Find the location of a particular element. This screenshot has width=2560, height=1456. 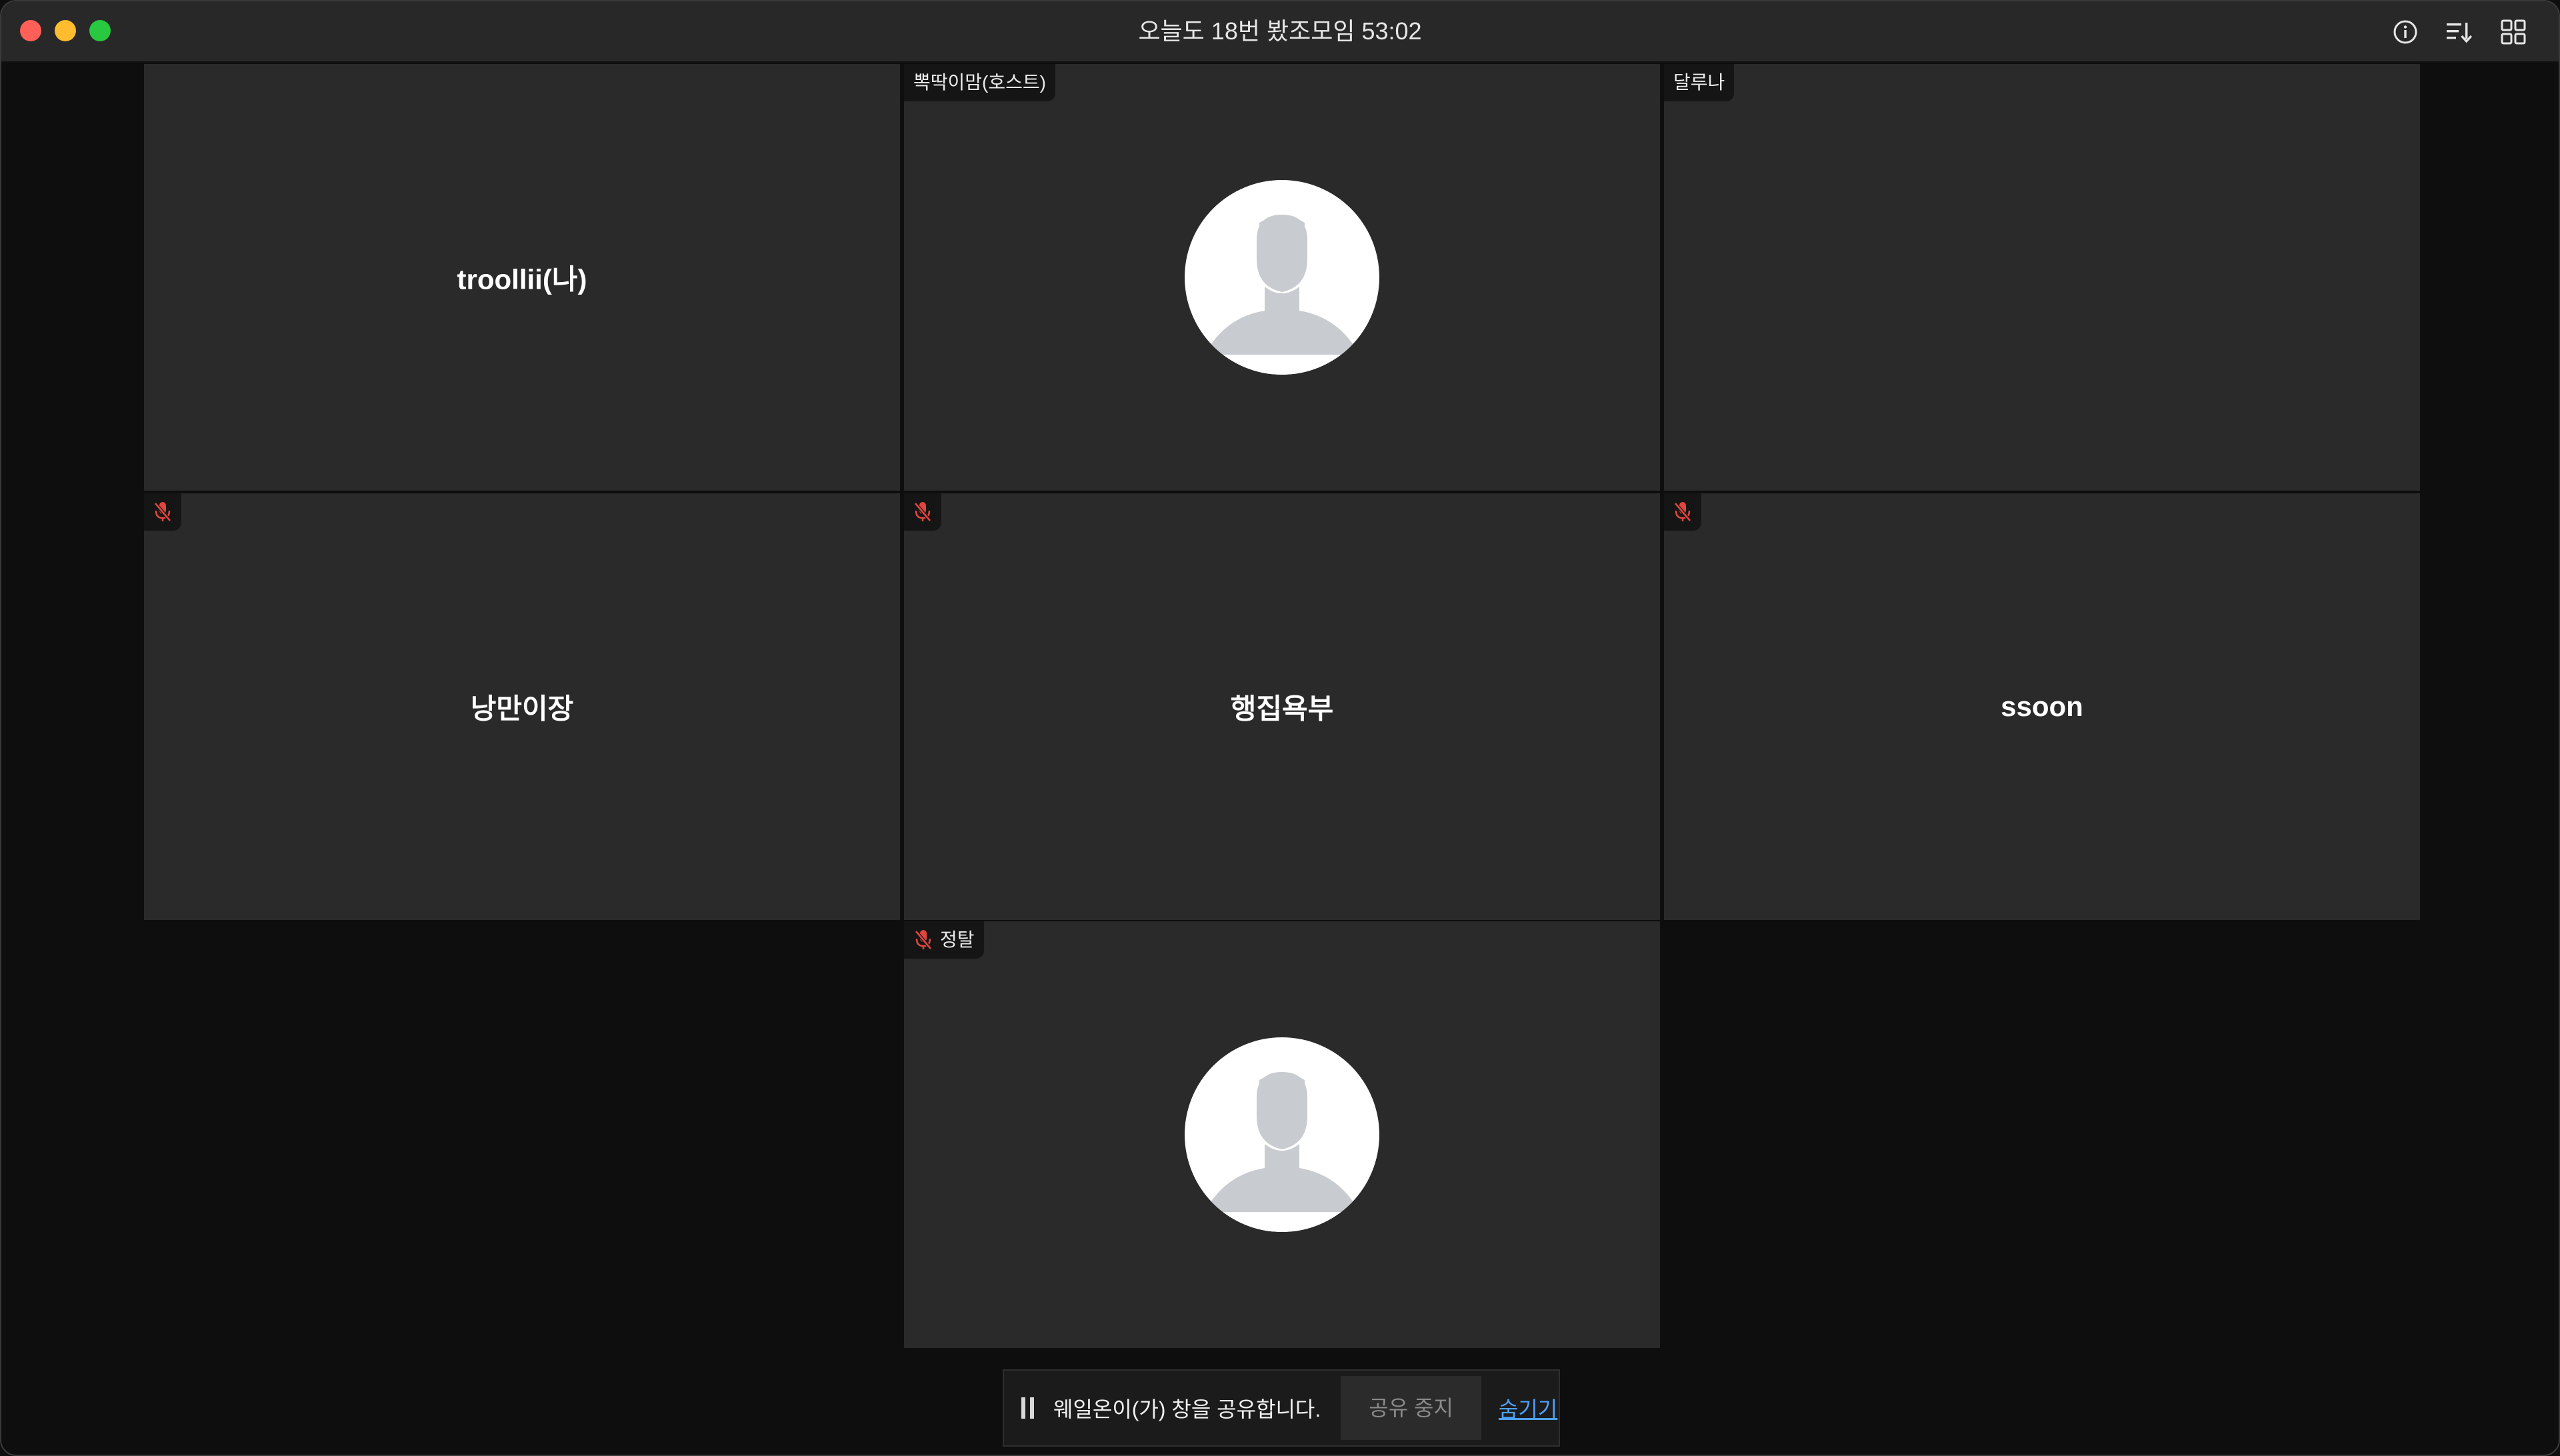

screen-share-bar: 웨일온이(가) 창을 공유합니다. 공유 중지 숨기기 is located at coordinates (1281, 1408).